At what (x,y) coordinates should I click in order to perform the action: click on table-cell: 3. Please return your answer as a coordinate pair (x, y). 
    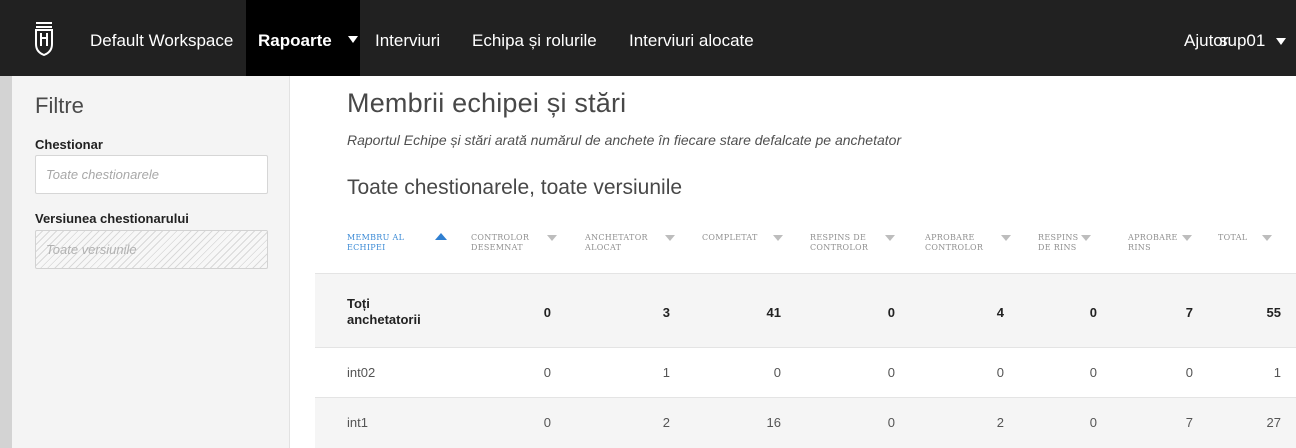
    Looking at the image, I should click on (666, 312).